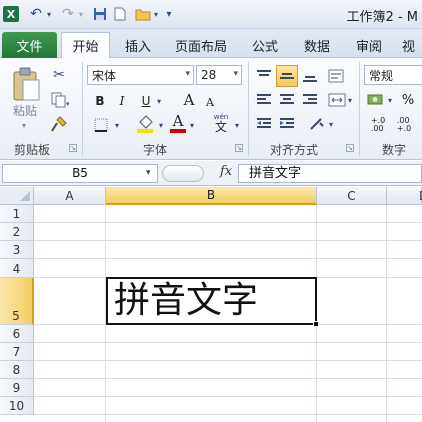 The height and width of the screenshot is (422, 422). What do you see at coordinates (17, 370) in the screenshot?
I see `row-header-8: 8` at bounding box center [17, 370].